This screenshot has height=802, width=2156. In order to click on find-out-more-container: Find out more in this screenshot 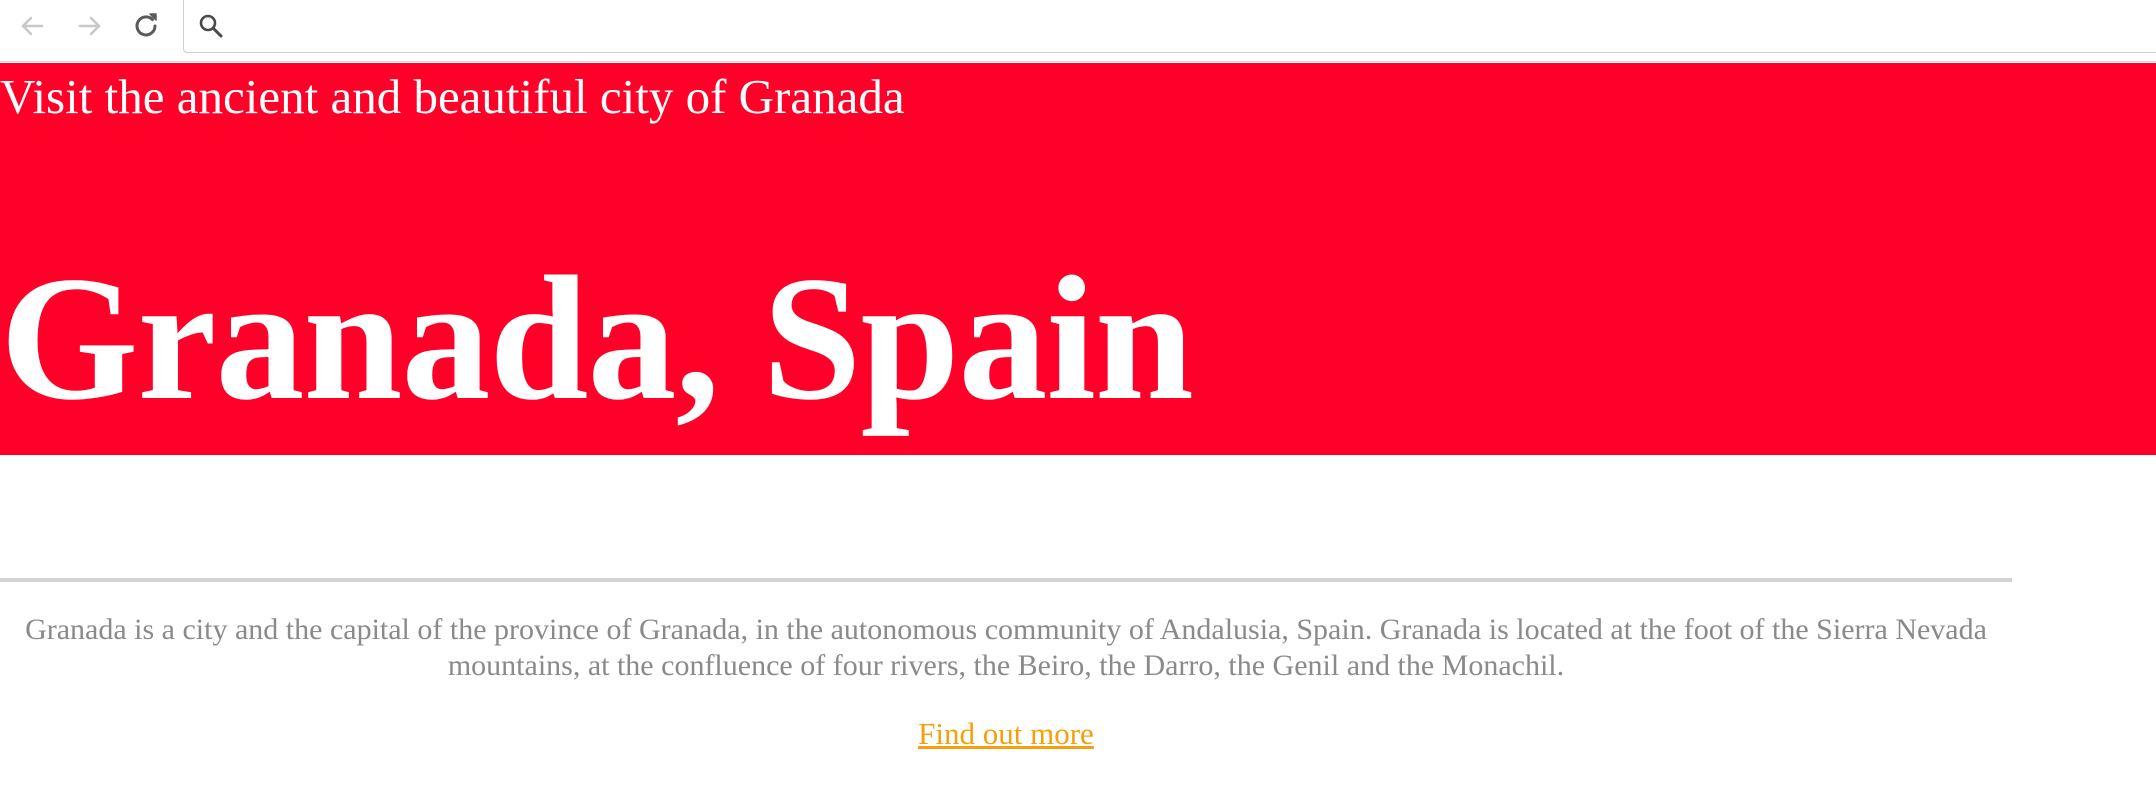, I will do `click(1006, 734)`.